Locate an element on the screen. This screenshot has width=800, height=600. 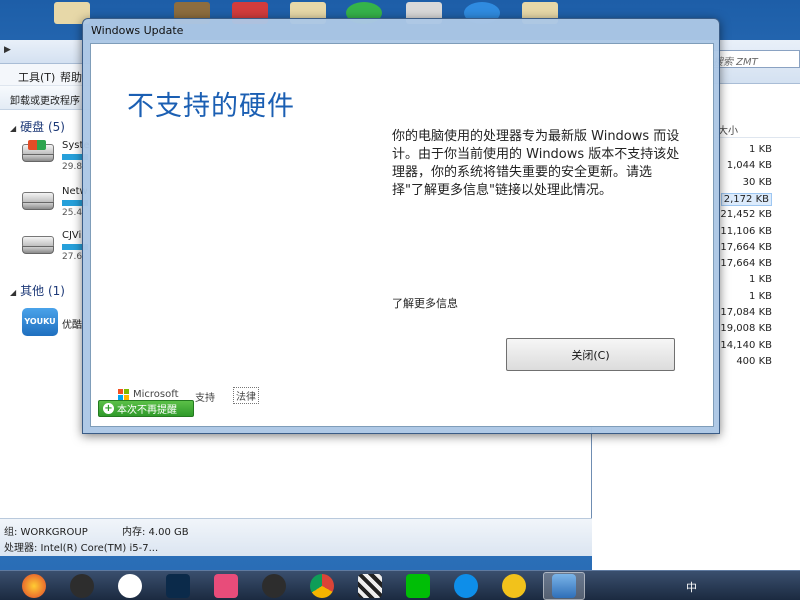
dont-remind-button: + 本次不再提醒 is located at coordinates (146, 408).